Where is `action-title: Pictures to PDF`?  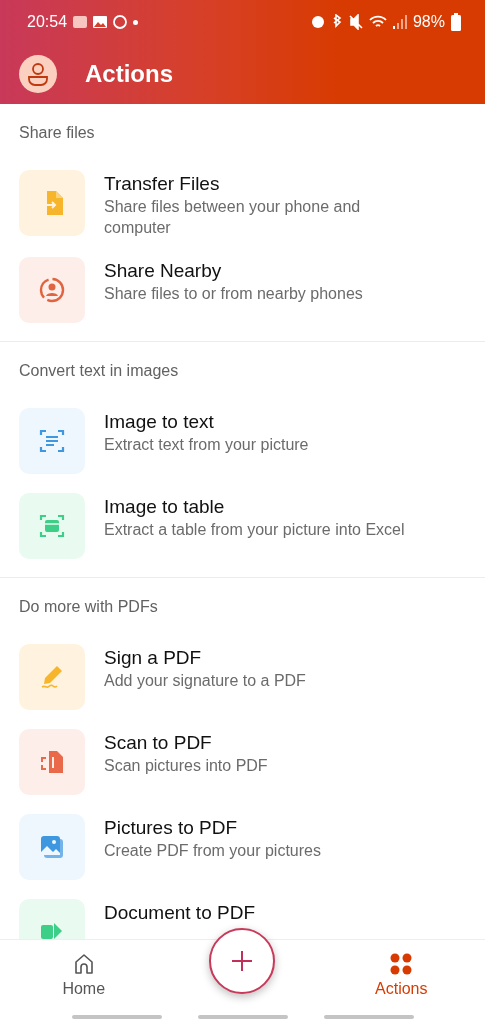
action-title: Pictures to PDF is located at coordinates (212, 828).